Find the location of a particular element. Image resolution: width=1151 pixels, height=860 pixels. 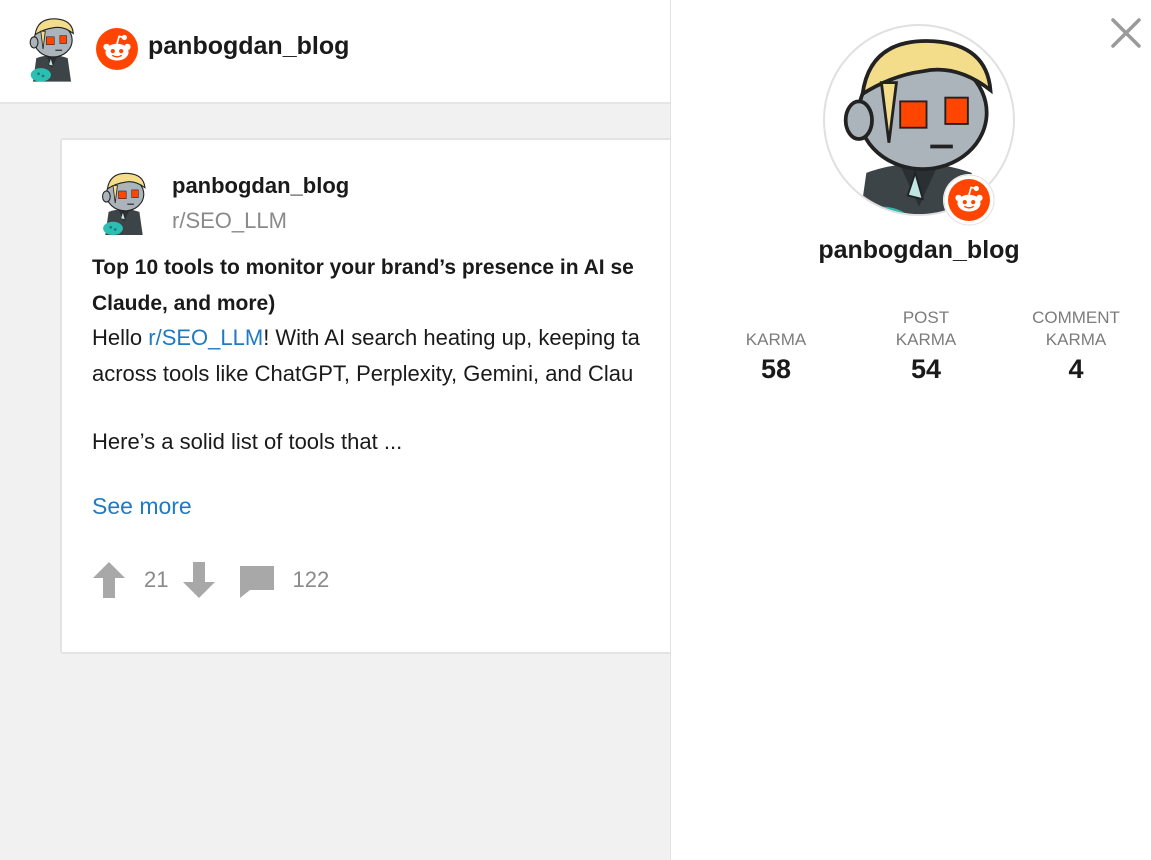

post-actions: 21 122 is located at coordinates (215, 580).